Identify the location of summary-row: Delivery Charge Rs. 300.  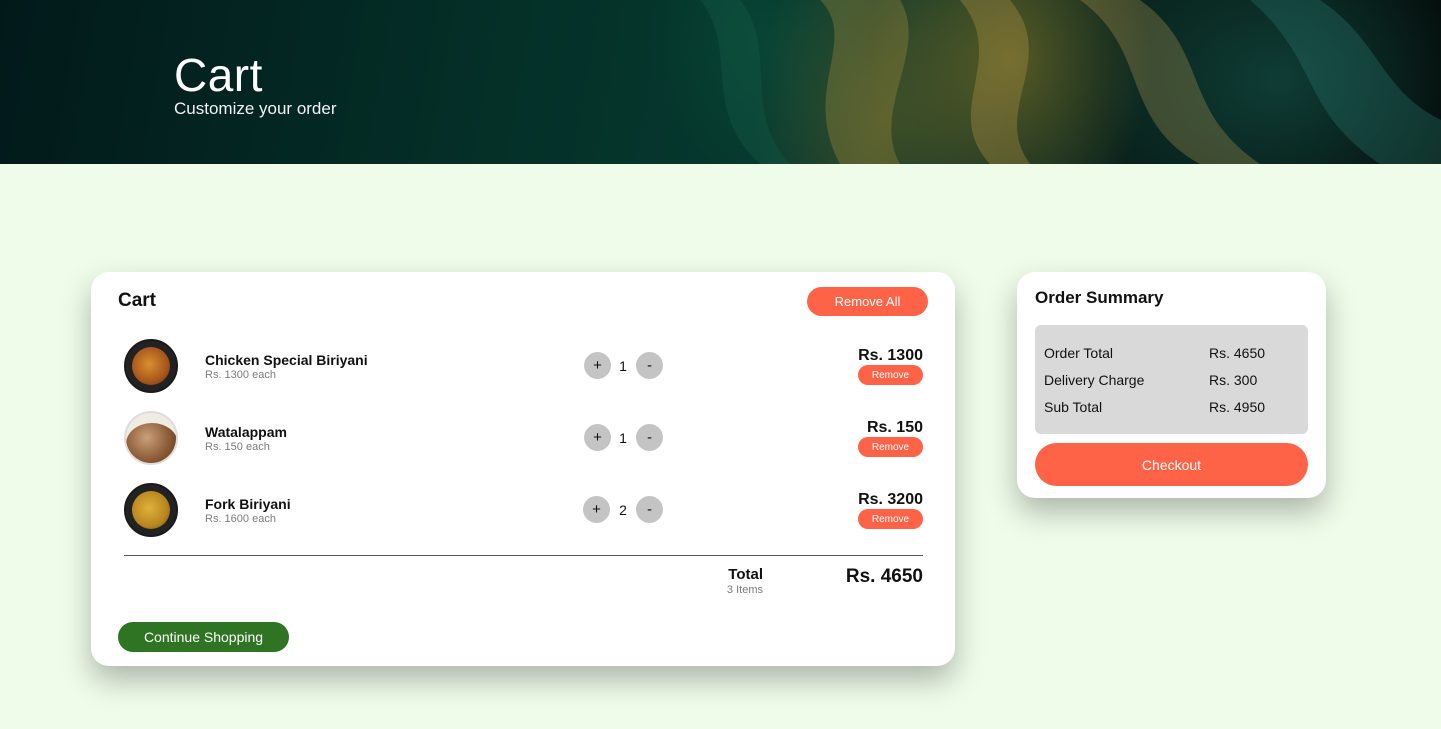
(1174, 381).